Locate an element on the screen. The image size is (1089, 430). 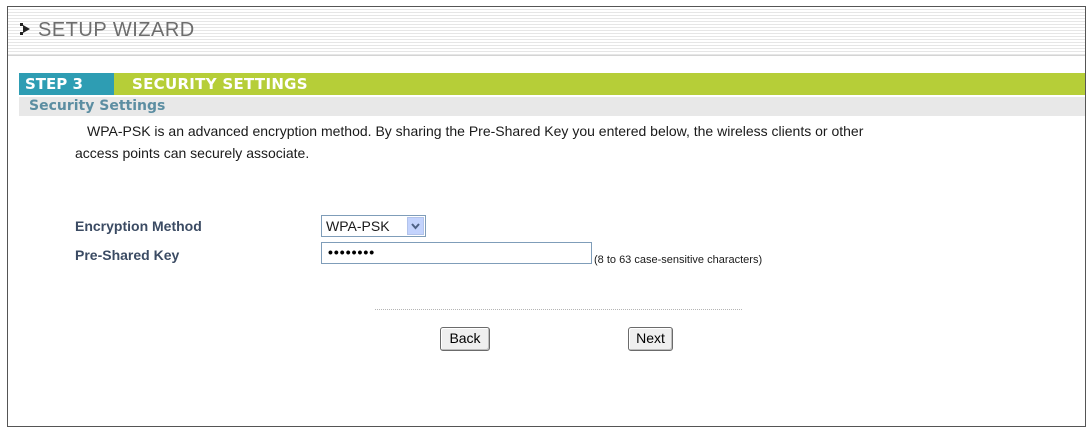
step-bar: STEP 3 SECURITY SETTINGS is located at coordinates (552, 84).